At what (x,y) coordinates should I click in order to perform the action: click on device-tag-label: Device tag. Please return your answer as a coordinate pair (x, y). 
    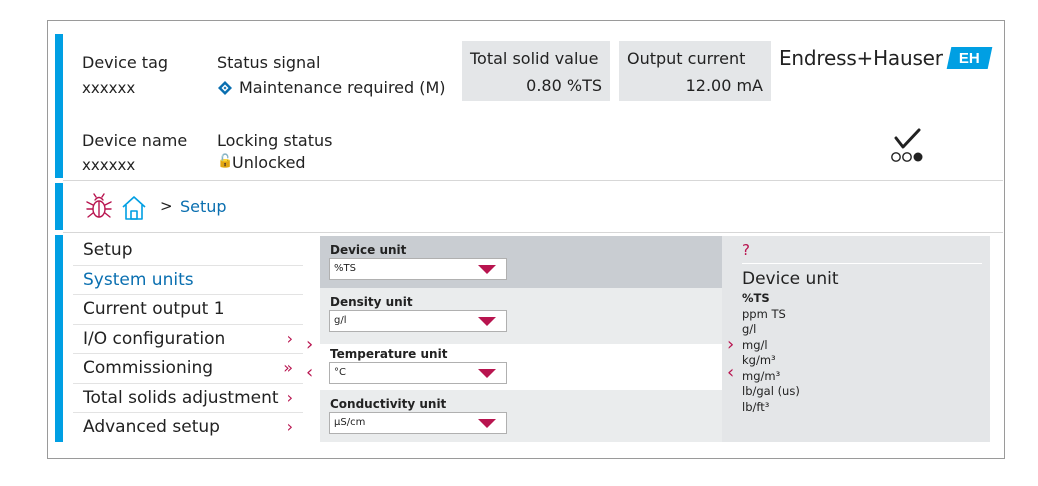
    Looking at the image, I should click on (125, 62).